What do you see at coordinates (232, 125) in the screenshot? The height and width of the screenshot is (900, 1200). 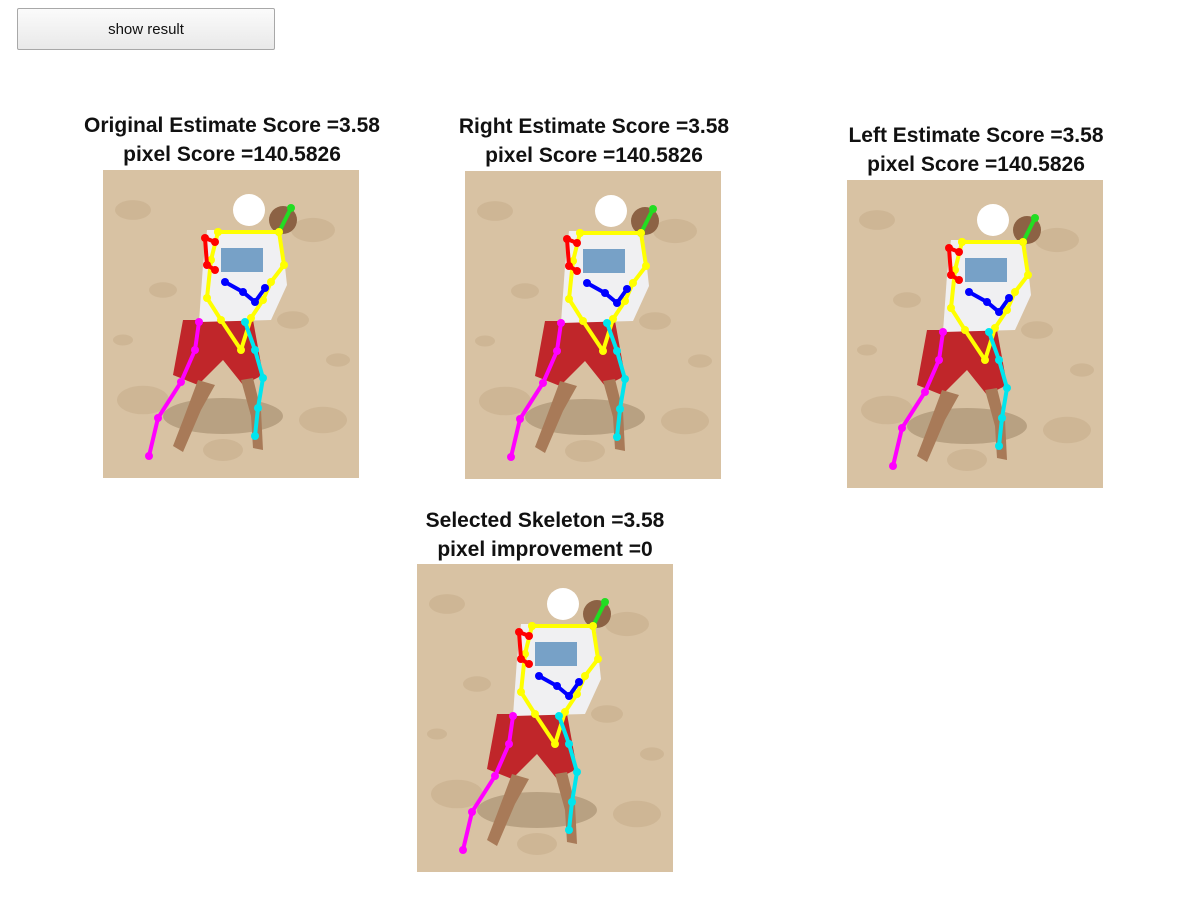 I see `panel-original-title-line1: Original Estimate Score =3.58` at bounding box center [232, 125].